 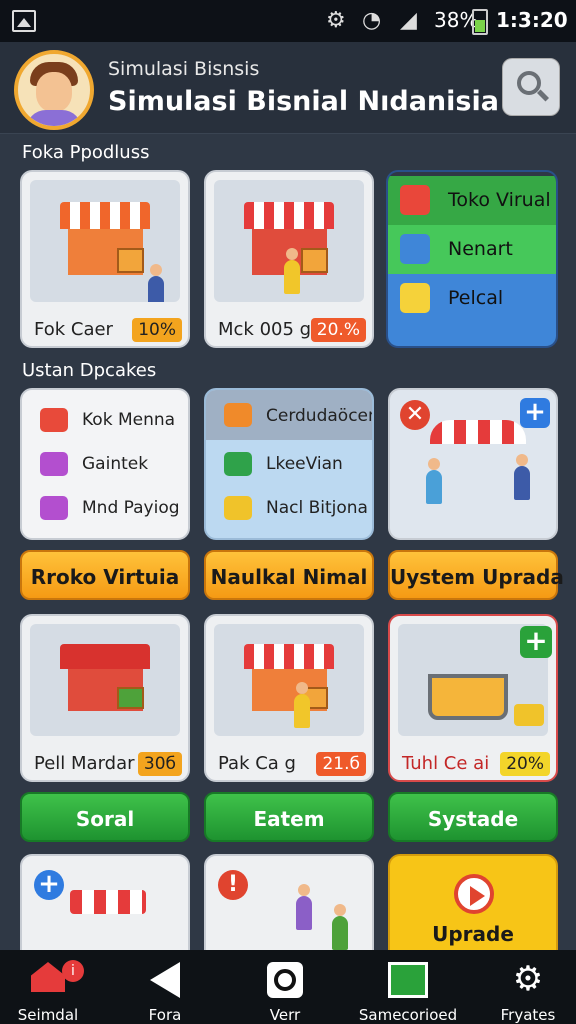 I want to click on nav-item-home: i Seimdal, so click(x=48, y=987).